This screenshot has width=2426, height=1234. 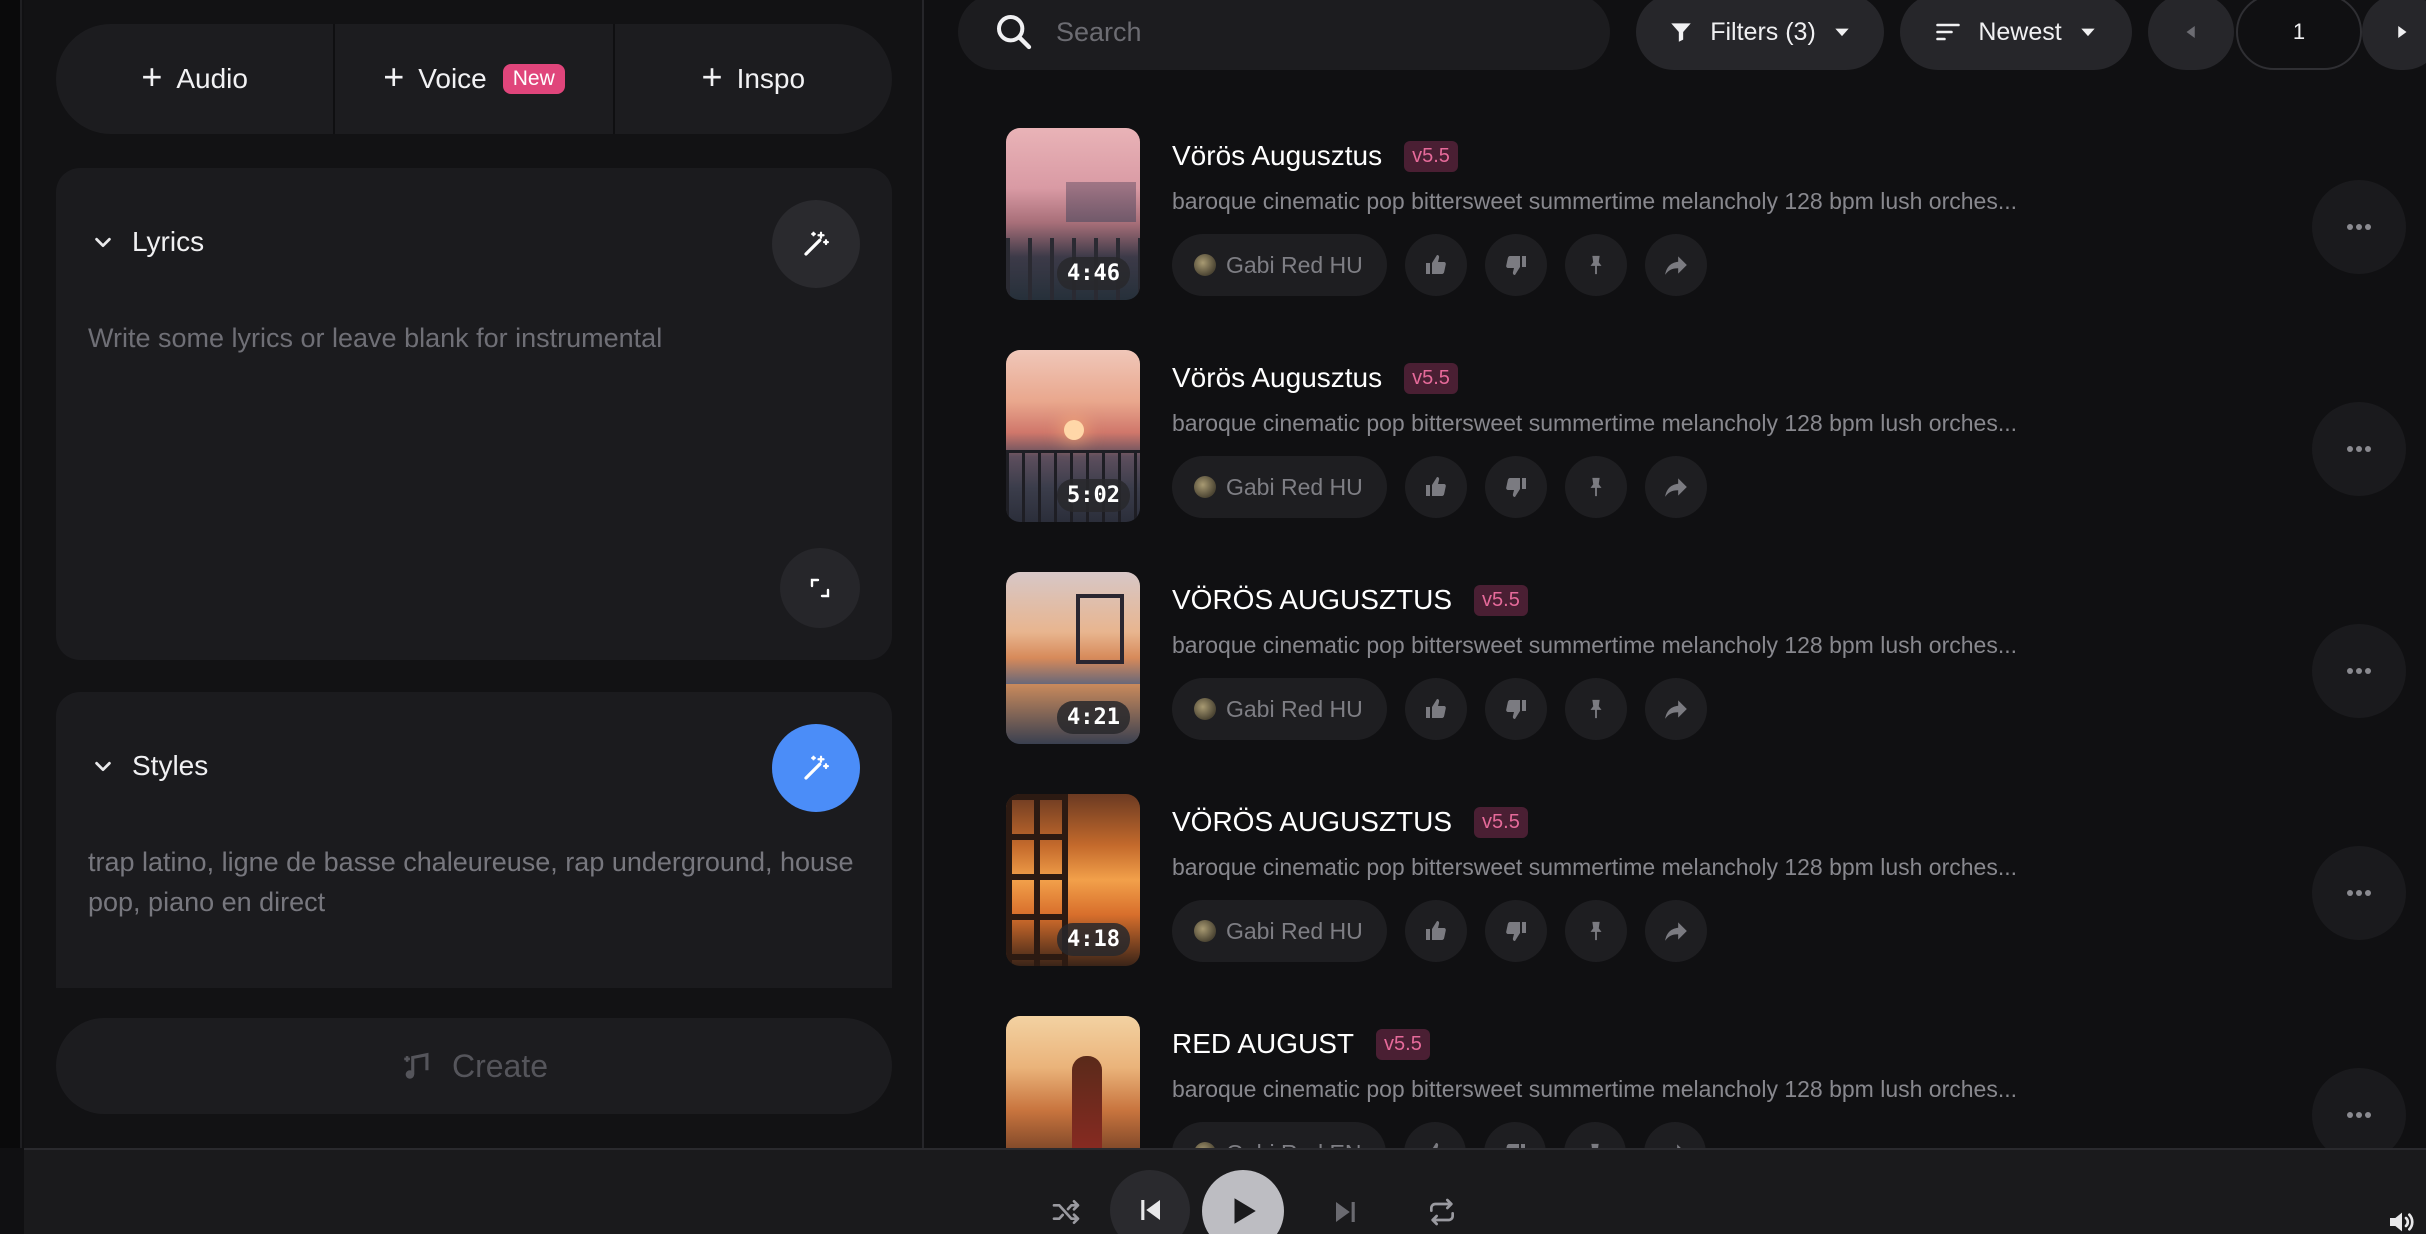 I want to click on chevron-down-icon, so click(x=103, y=766).